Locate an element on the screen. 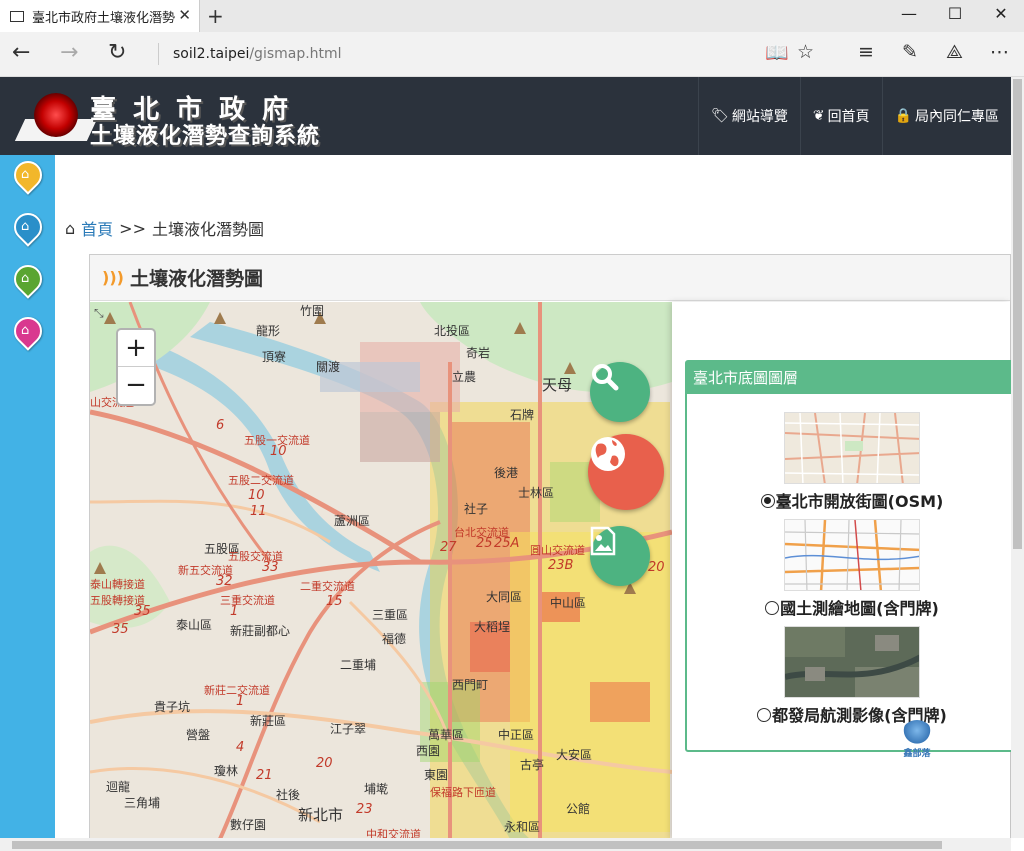  site-logo: 臺北市政府 土壤液化潛勢查詢系統 is located at coordinates (167, 119).